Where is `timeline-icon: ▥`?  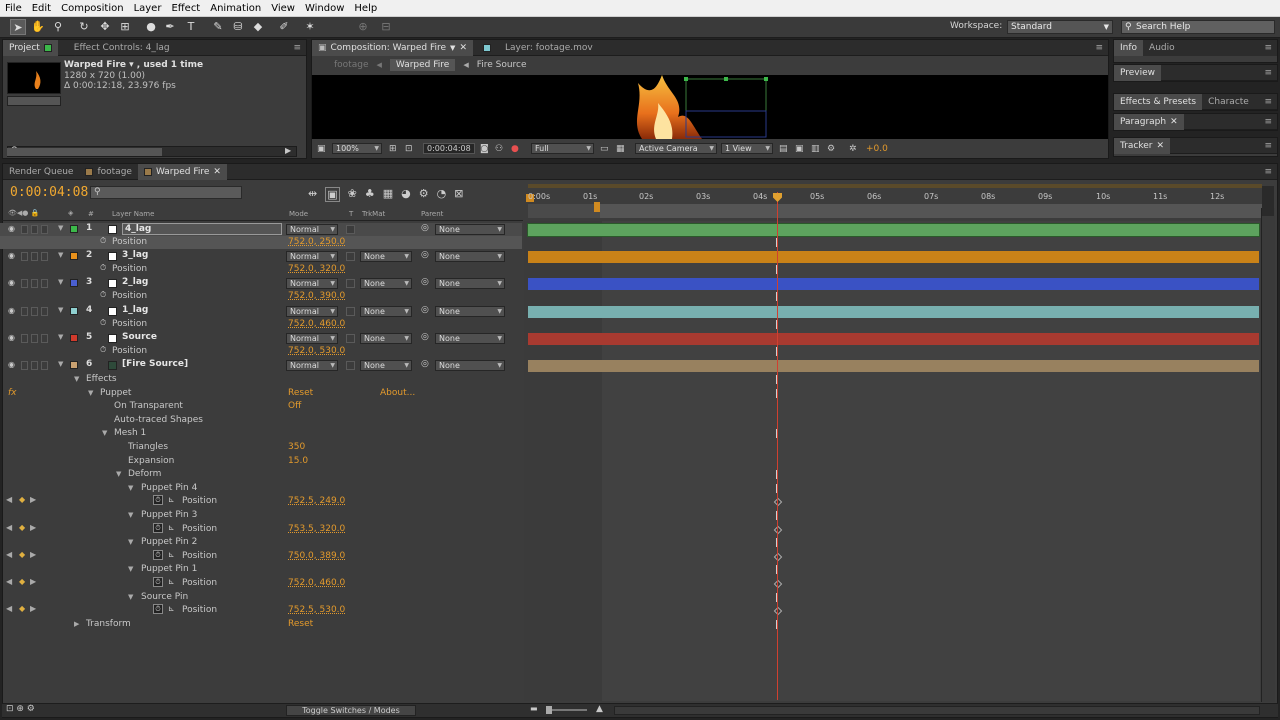 timeline-icon: ▥ is located at coordinates (815, 149).